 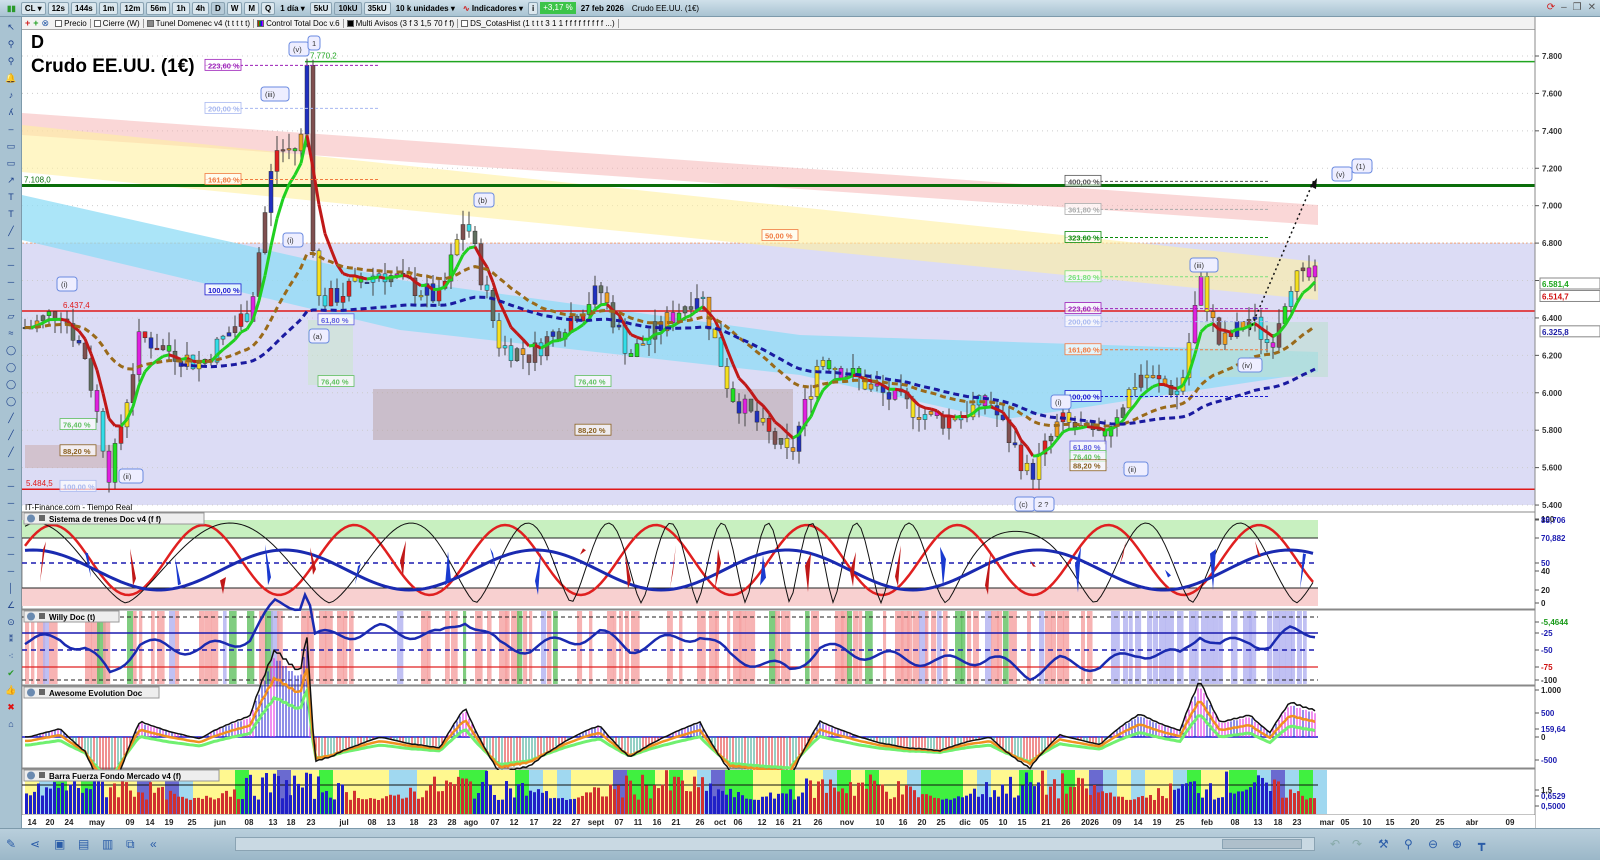 What do you see at coordinates (775, 844) in the screenshot?
I see `horizontal-scrollbar` at bounding box center [775, 844].